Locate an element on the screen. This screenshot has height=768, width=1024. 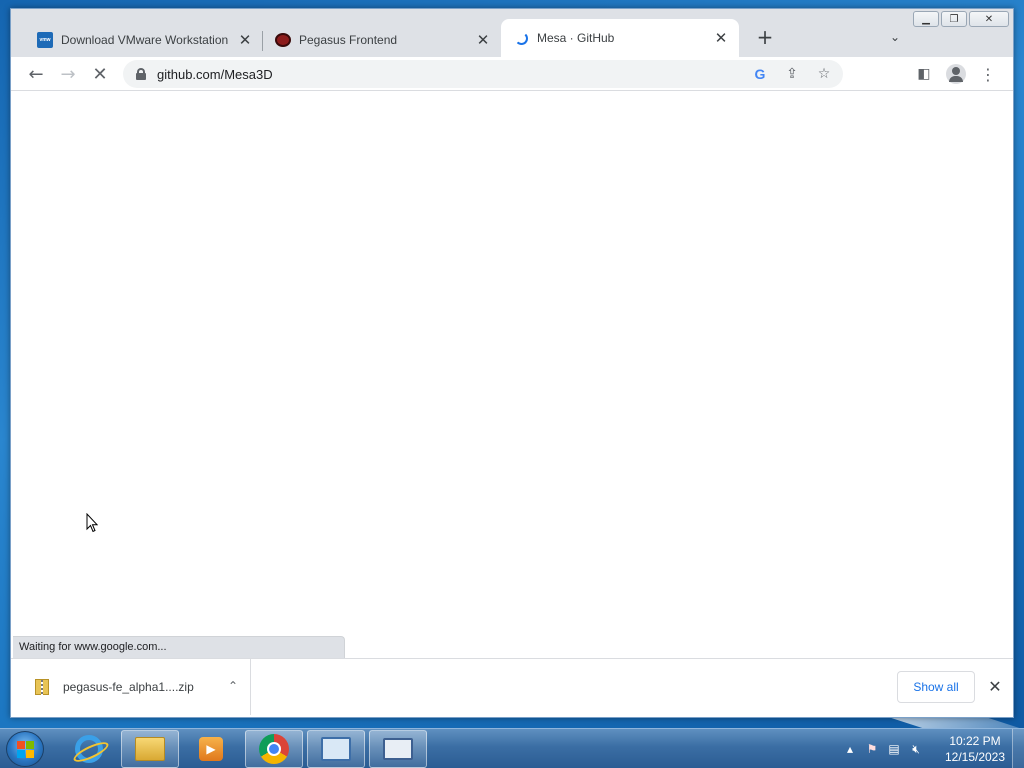
new-tab-plus-icon: + is located at coordinates (765, 38).